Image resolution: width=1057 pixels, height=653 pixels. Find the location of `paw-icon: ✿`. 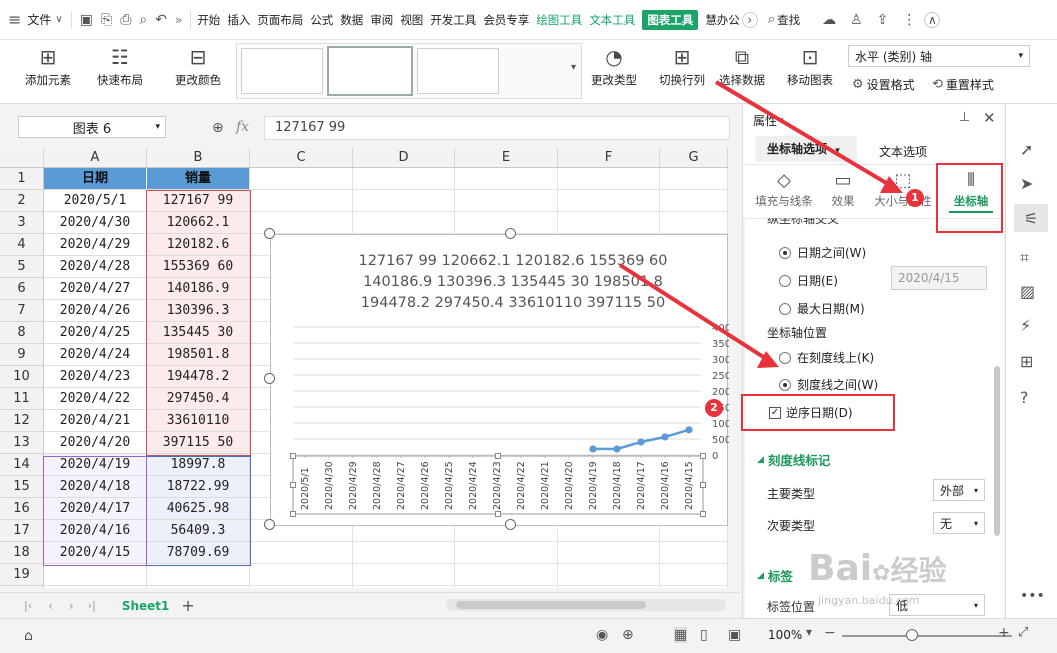

paw-icon: ✿ is located at coordinates (881, 573).